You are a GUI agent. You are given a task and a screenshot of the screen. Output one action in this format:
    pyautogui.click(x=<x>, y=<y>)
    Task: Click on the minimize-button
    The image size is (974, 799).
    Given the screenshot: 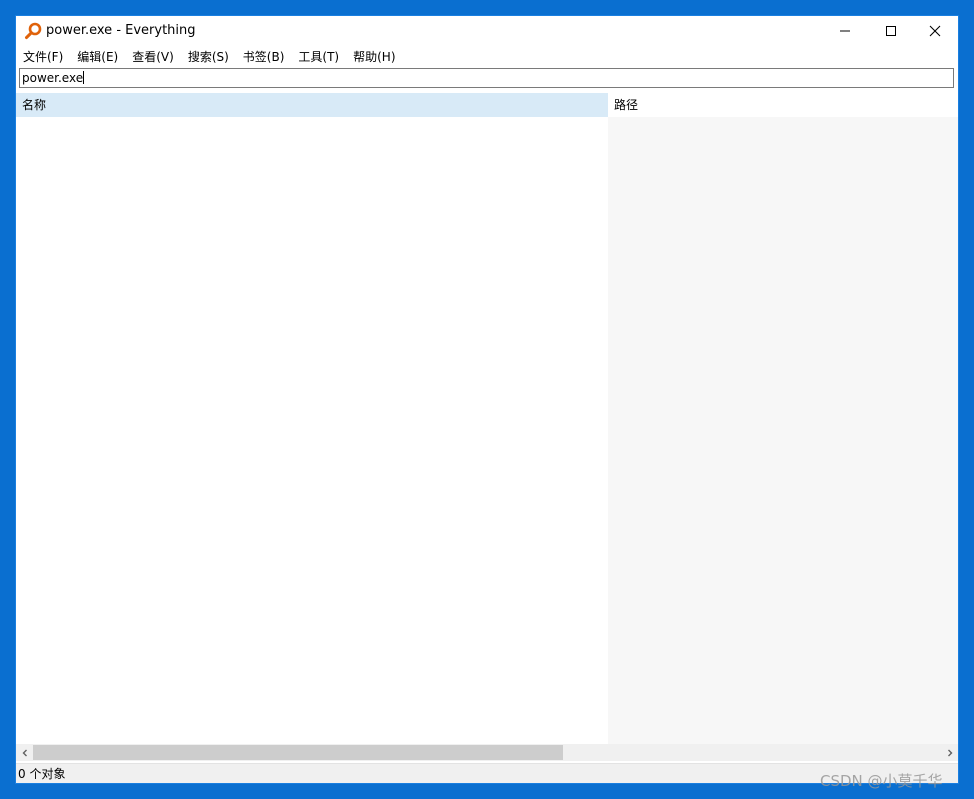 What is the action you would take?
    pyautogui.click(x=845, y=31)
    